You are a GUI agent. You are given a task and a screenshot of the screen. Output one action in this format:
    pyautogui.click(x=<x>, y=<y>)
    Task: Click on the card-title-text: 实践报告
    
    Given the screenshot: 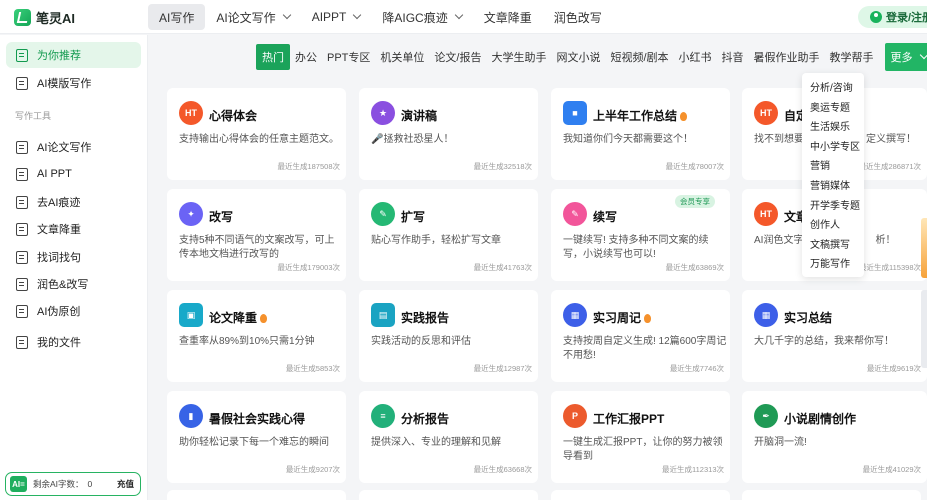 What is the action you would take?
    pyautogui.click(x=425, y=318)
    